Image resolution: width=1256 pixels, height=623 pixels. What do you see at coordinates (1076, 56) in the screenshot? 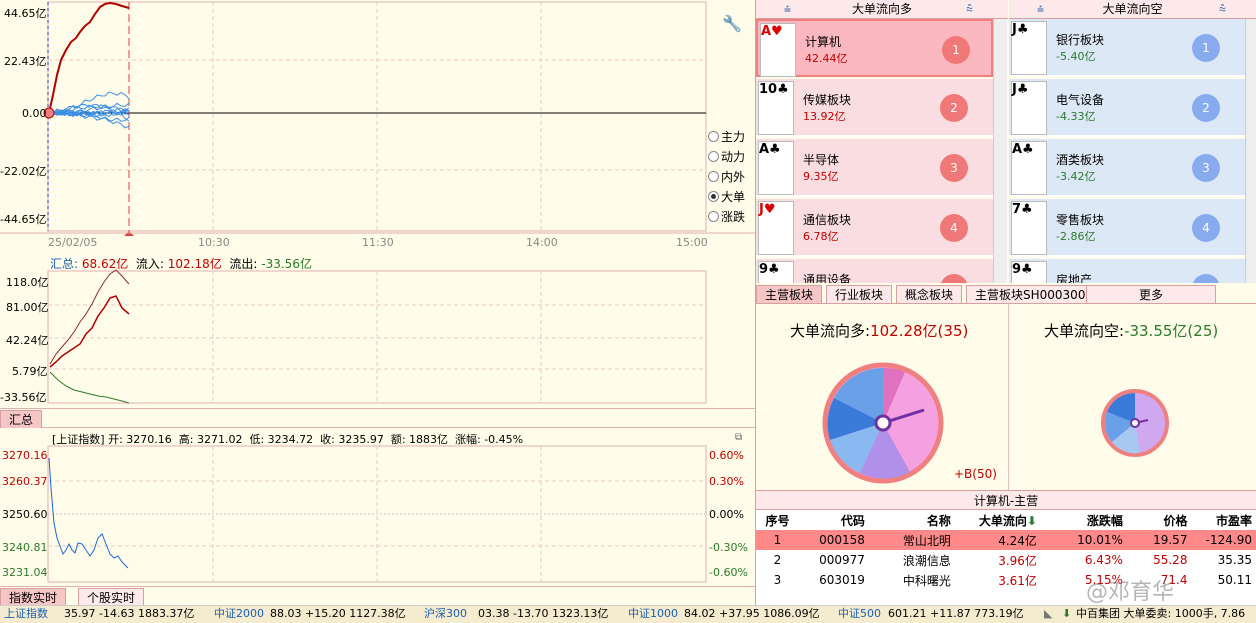
I see `card-value: -5.40亿` at bounding box center [1076, 56].